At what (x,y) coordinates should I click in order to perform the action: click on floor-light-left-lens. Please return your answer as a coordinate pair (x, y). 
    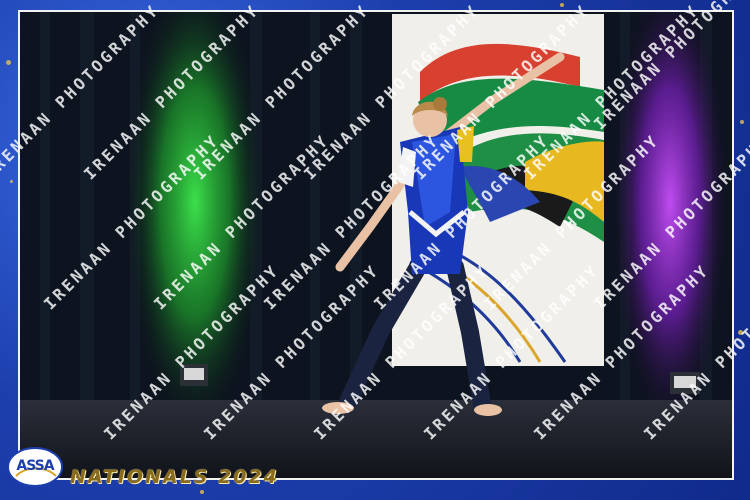
    Looking at the image, I should click on (194, 374).